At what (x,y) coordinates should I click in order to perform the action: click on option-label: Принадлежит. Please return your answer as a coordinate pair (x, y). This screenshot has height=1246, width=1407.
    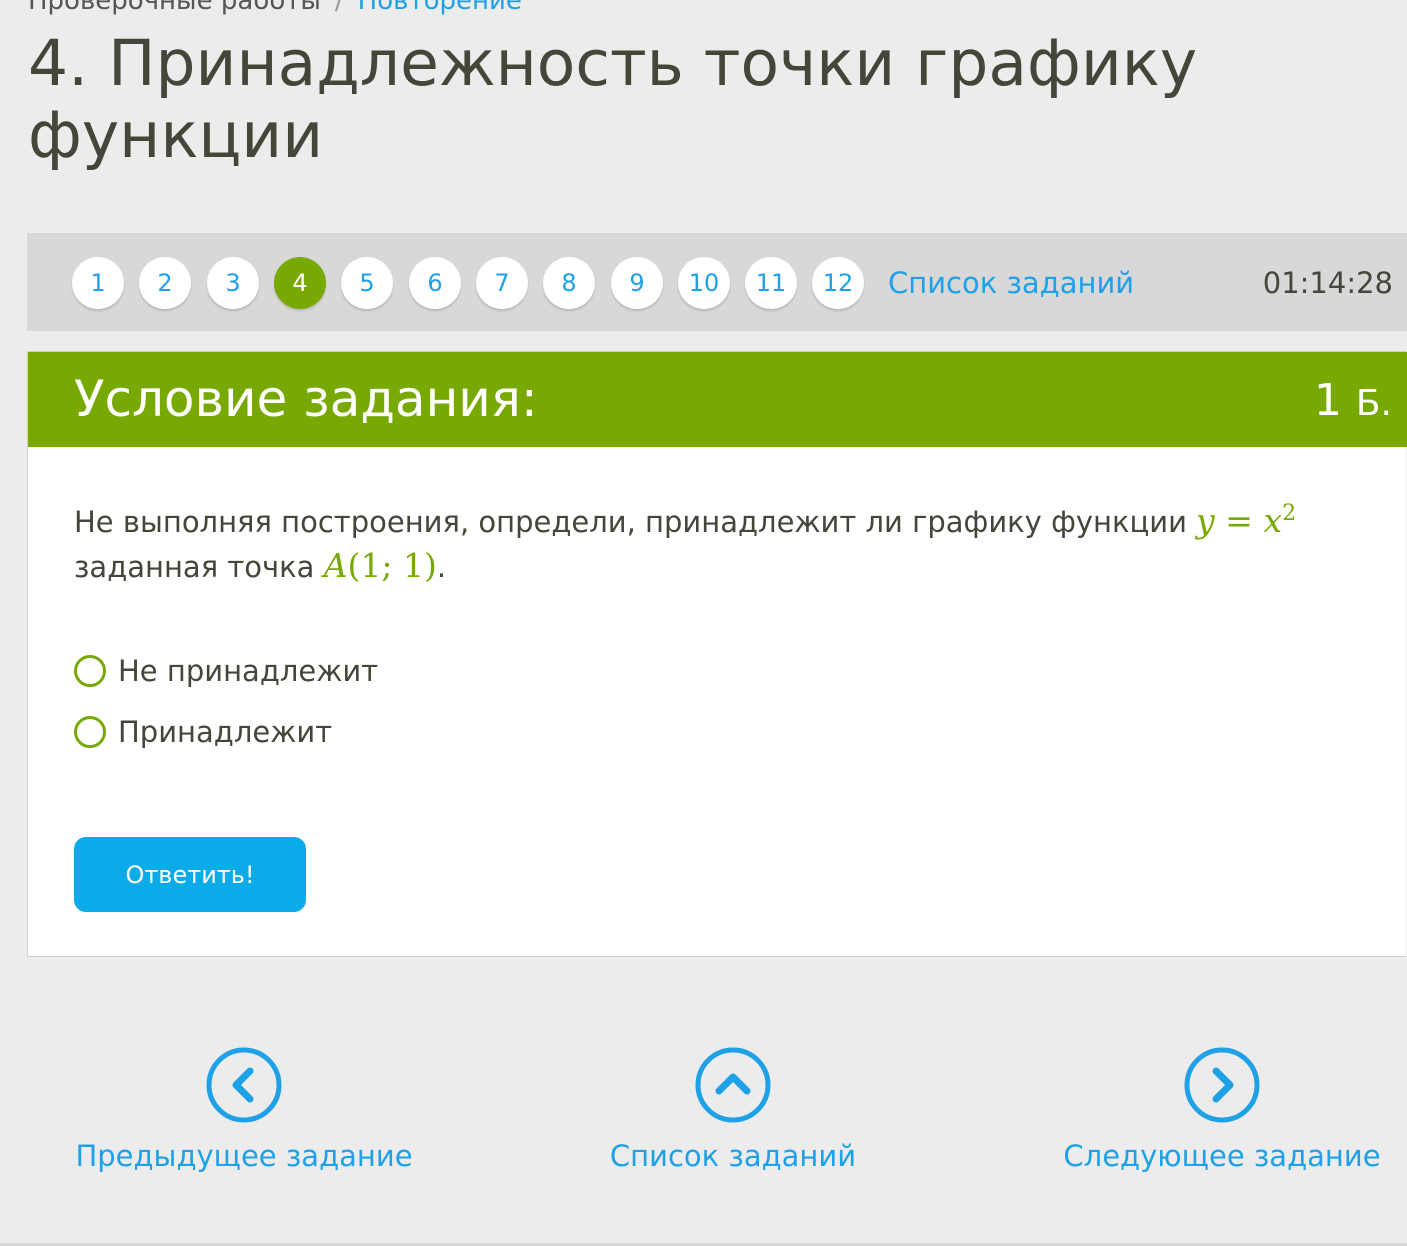
    Looking at the image, I should click on (225, 732).